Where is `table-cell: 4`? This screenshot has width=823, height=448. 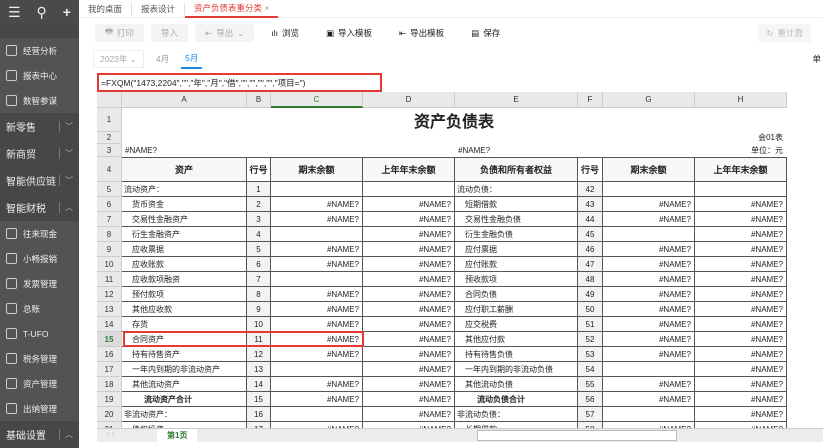
table-cell: 4 is located at coordinates (259, 234).